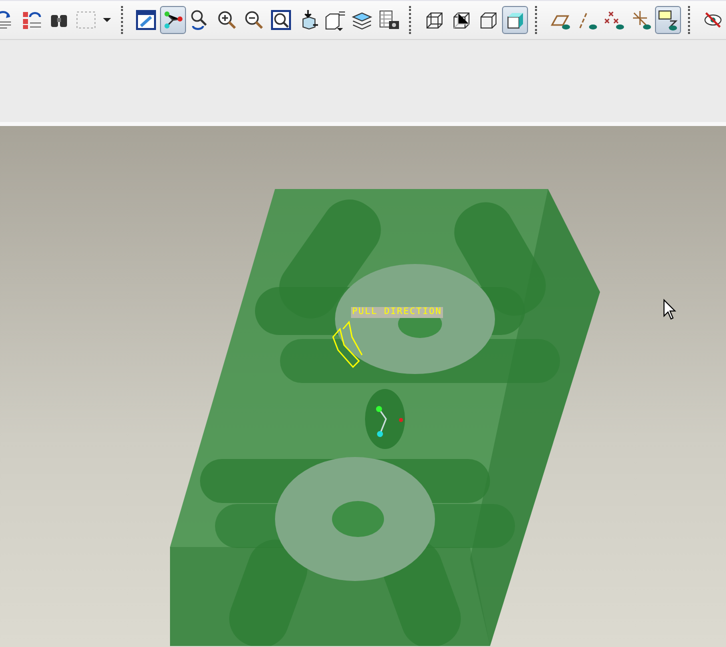 The image size is (726, 647). Describe the element at coordinates (86, 20) in the screenshot. I see `selection-box-icon` at that location.